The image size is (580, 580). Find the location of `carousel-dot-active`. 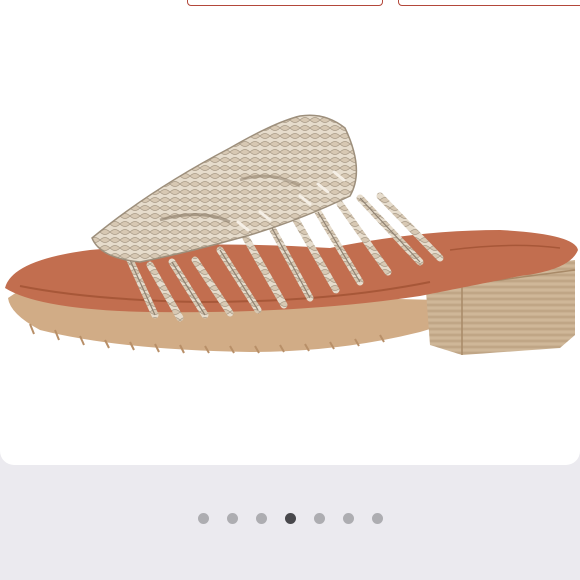

carousel-dot-active is located at coordinates (290, 518).